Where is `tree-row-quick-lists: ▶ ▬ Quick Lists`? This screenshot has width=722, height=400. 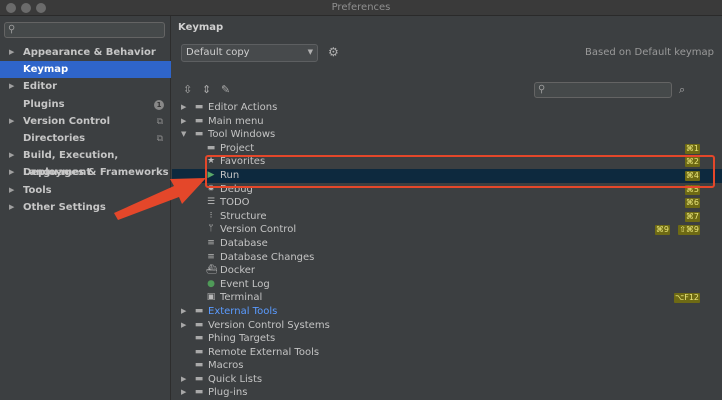 tree-row-quick-lists: ▶ ▬ Quick Lists is located at coordinates (447, 380).